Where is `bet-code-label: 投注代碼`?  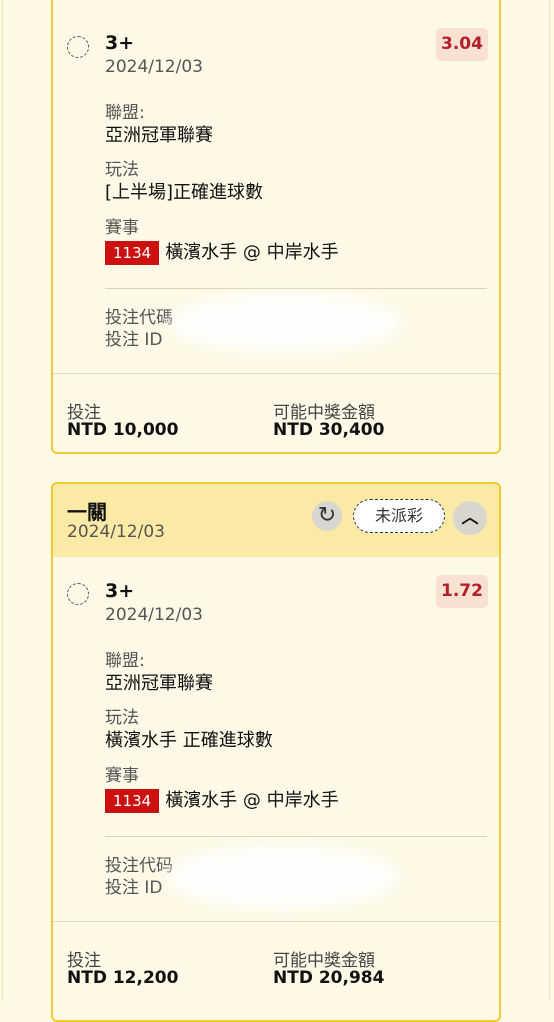
bet-code-label: 投注代碼 is located at coordinates (139, 318).